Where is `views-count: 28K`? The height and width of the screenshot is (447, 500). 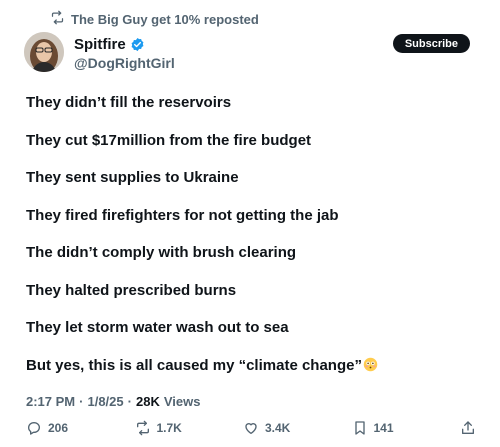 views-count: 28K is located at coordinates (147, 401).